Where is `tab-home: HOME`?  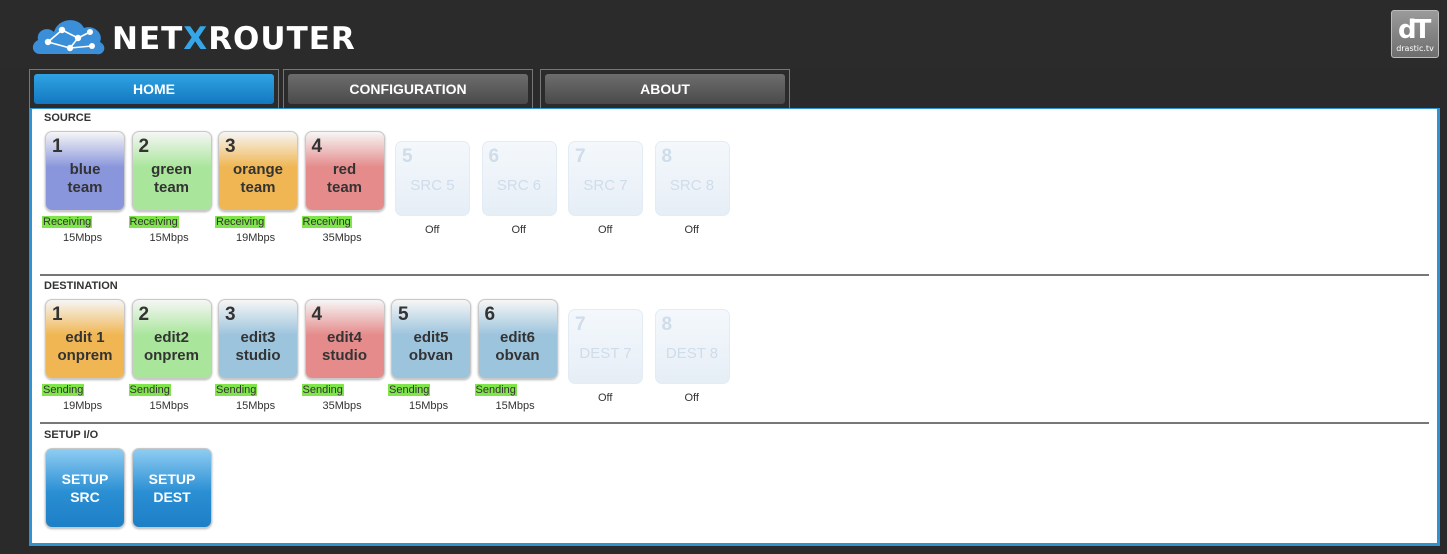 tab-home: HOME is located at coordinates (154, 89).